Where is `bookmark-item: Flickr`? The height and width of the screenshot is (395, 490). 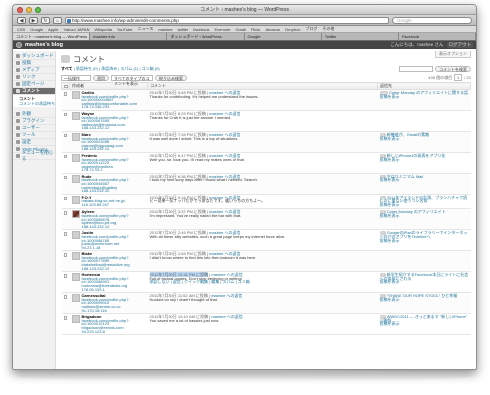 bookmark-item: Flickr is located at coordinates (256, 29).